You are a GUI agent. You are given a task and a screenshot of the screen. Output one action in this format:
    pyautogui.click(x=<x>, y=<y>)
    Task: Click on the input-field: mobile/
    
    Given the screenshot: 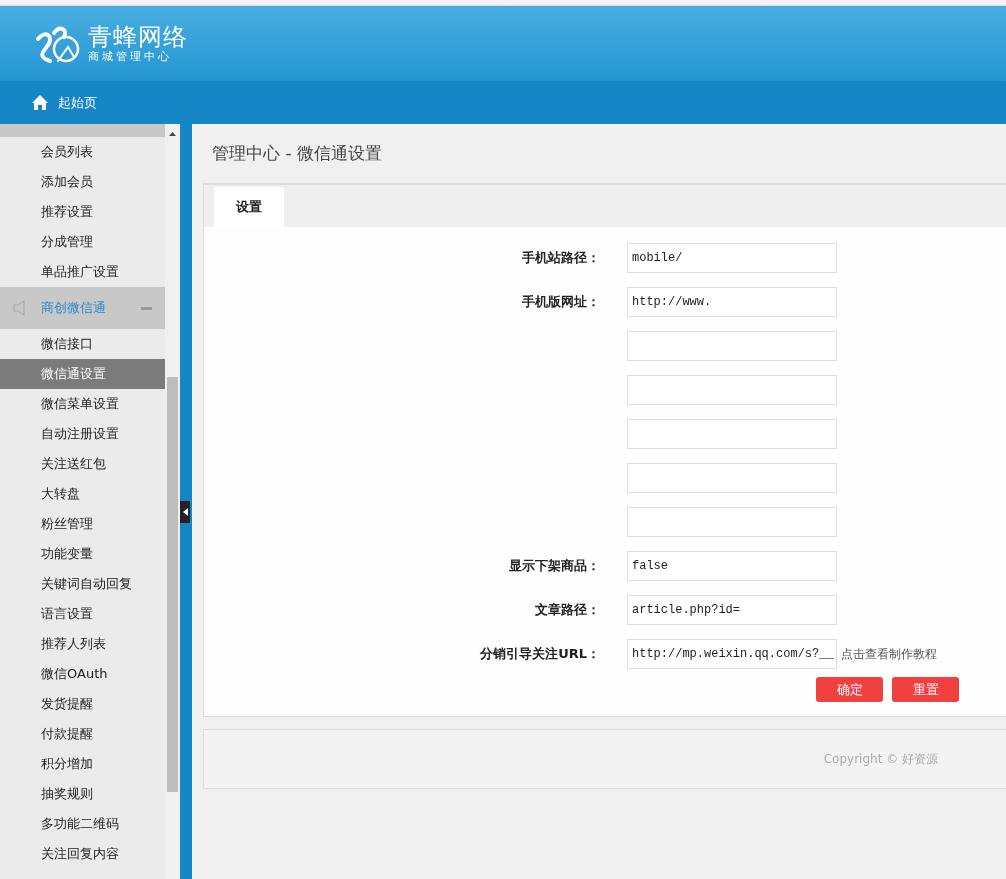 What is the action you would take?
    pyautogui.click(x=732, y=258)
    